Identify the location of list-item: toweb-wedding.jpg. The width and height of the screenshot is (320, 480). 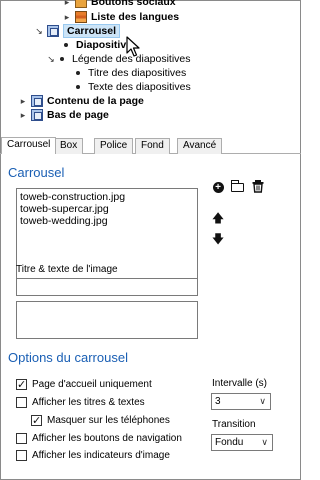
(107, 221).